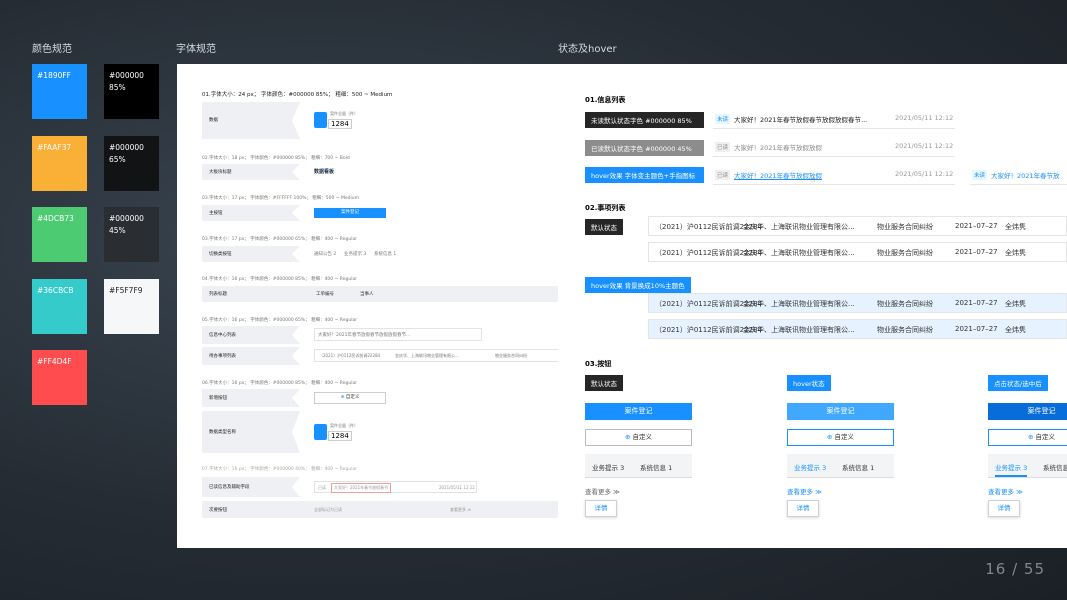 The height and width of the screenshot is (600, 1067). I want to click on card-value: 1284, so click(340, 124).